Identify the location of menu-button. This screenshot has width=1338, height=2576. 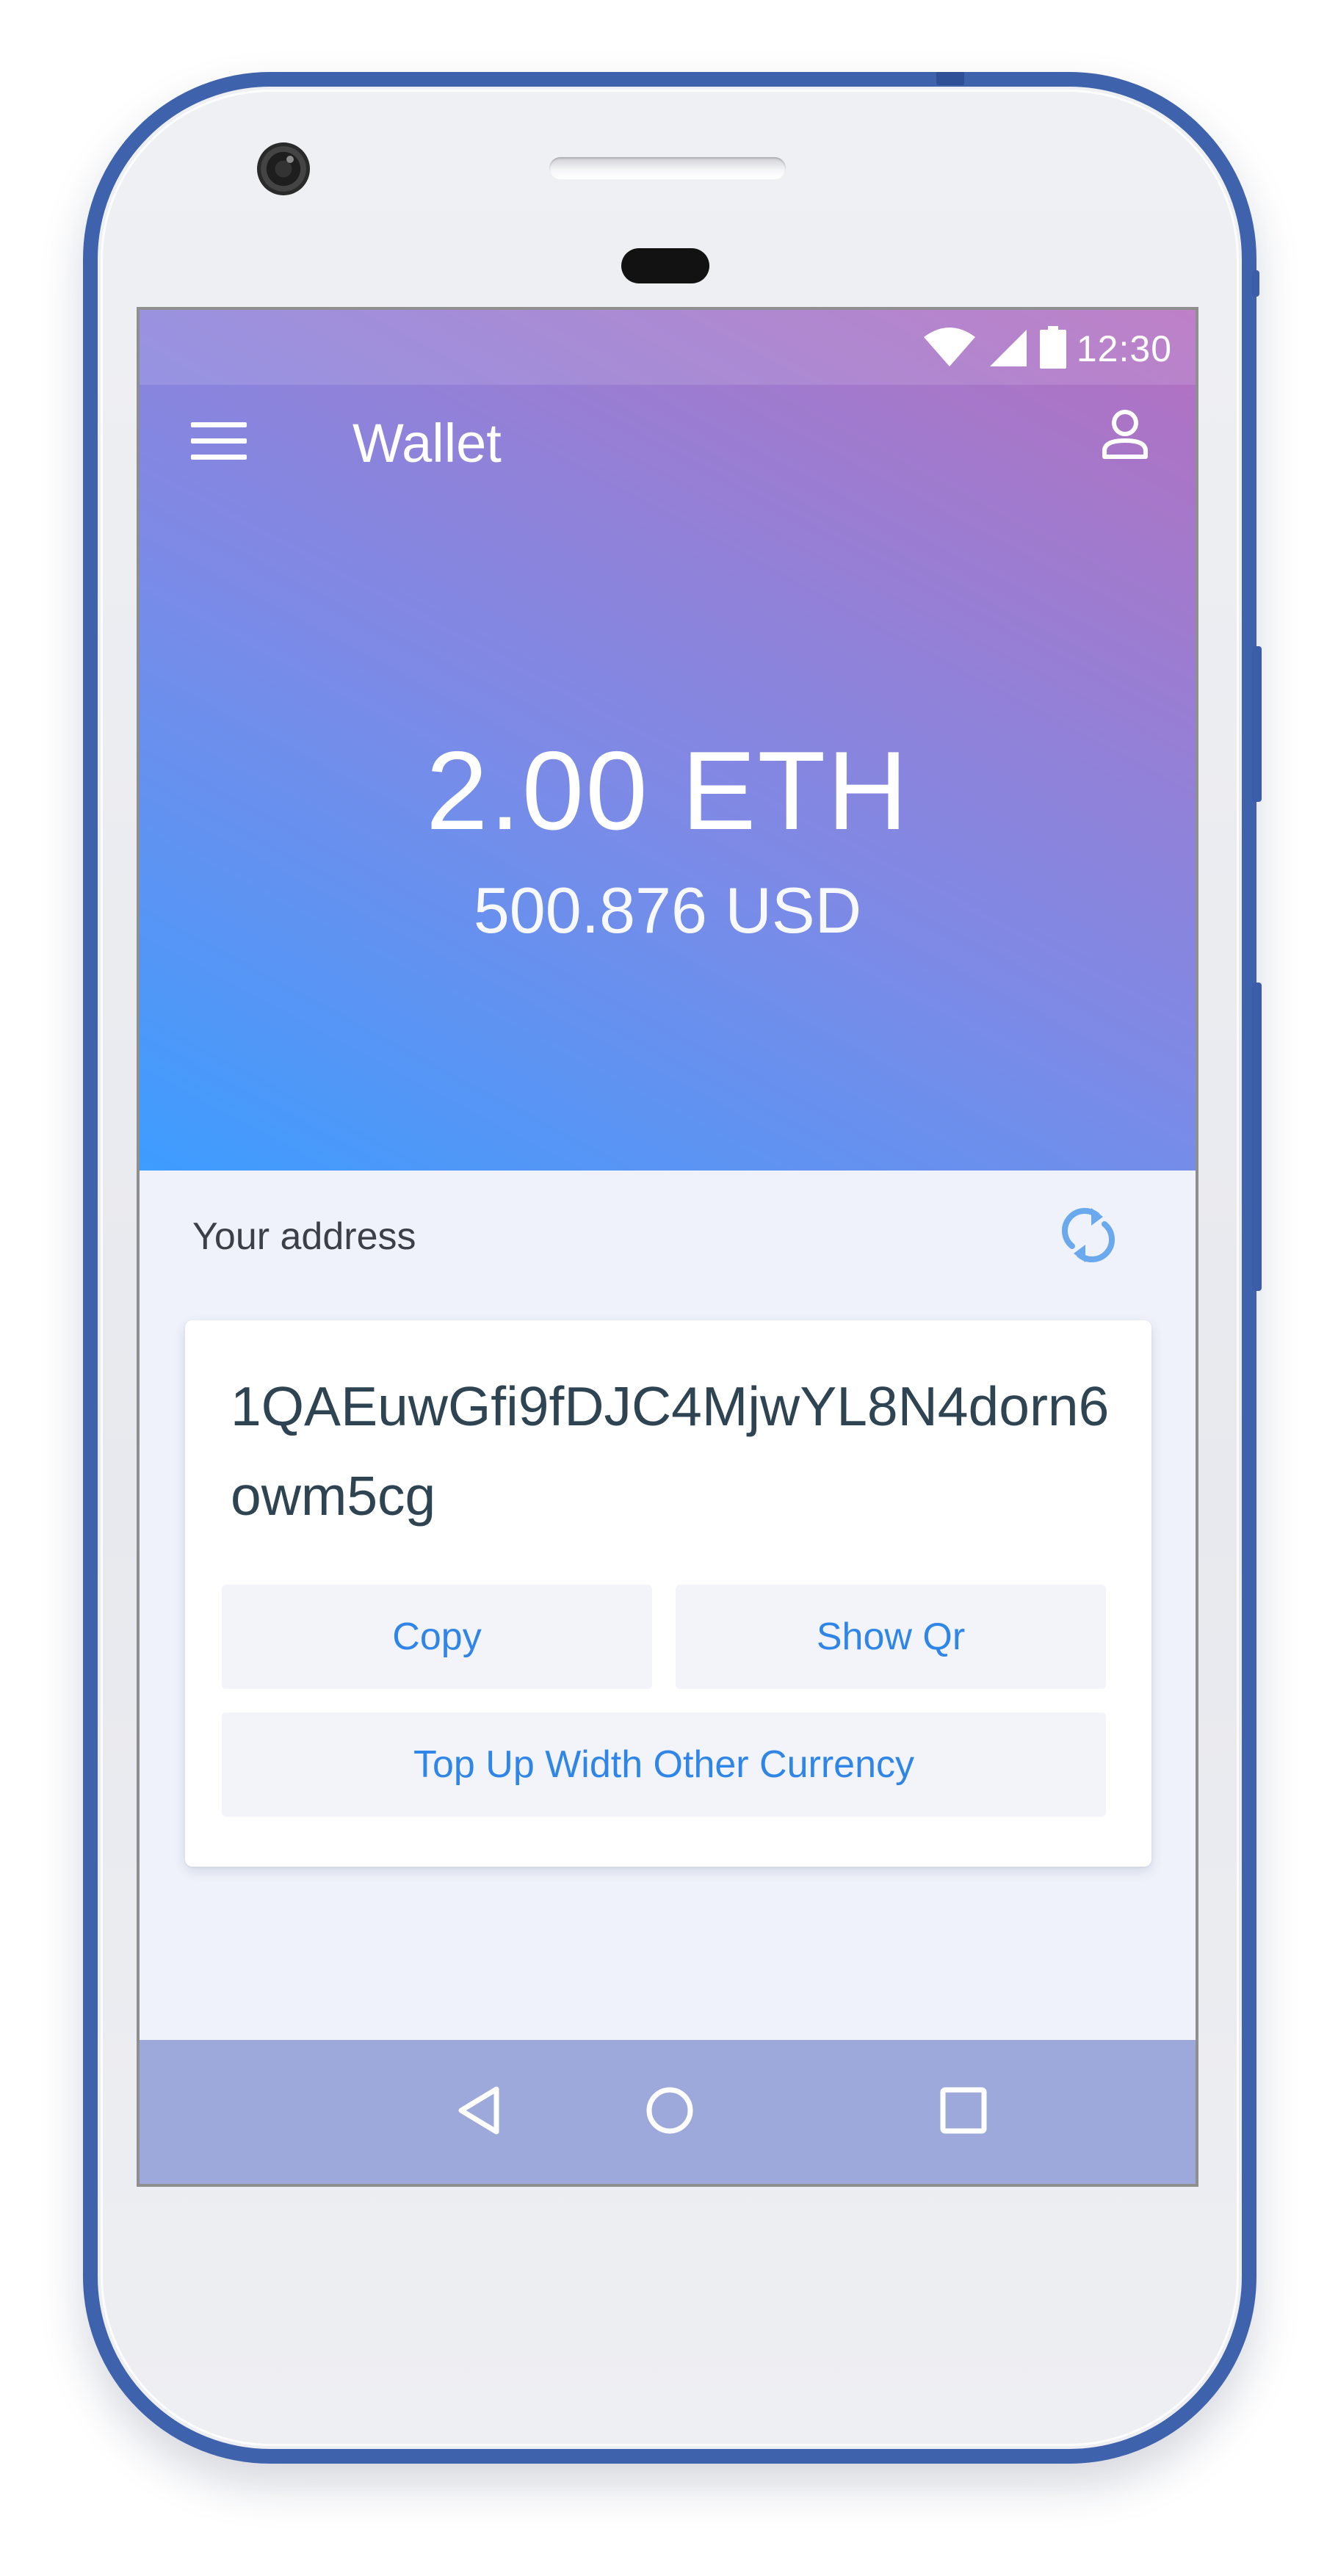
(219, 442).